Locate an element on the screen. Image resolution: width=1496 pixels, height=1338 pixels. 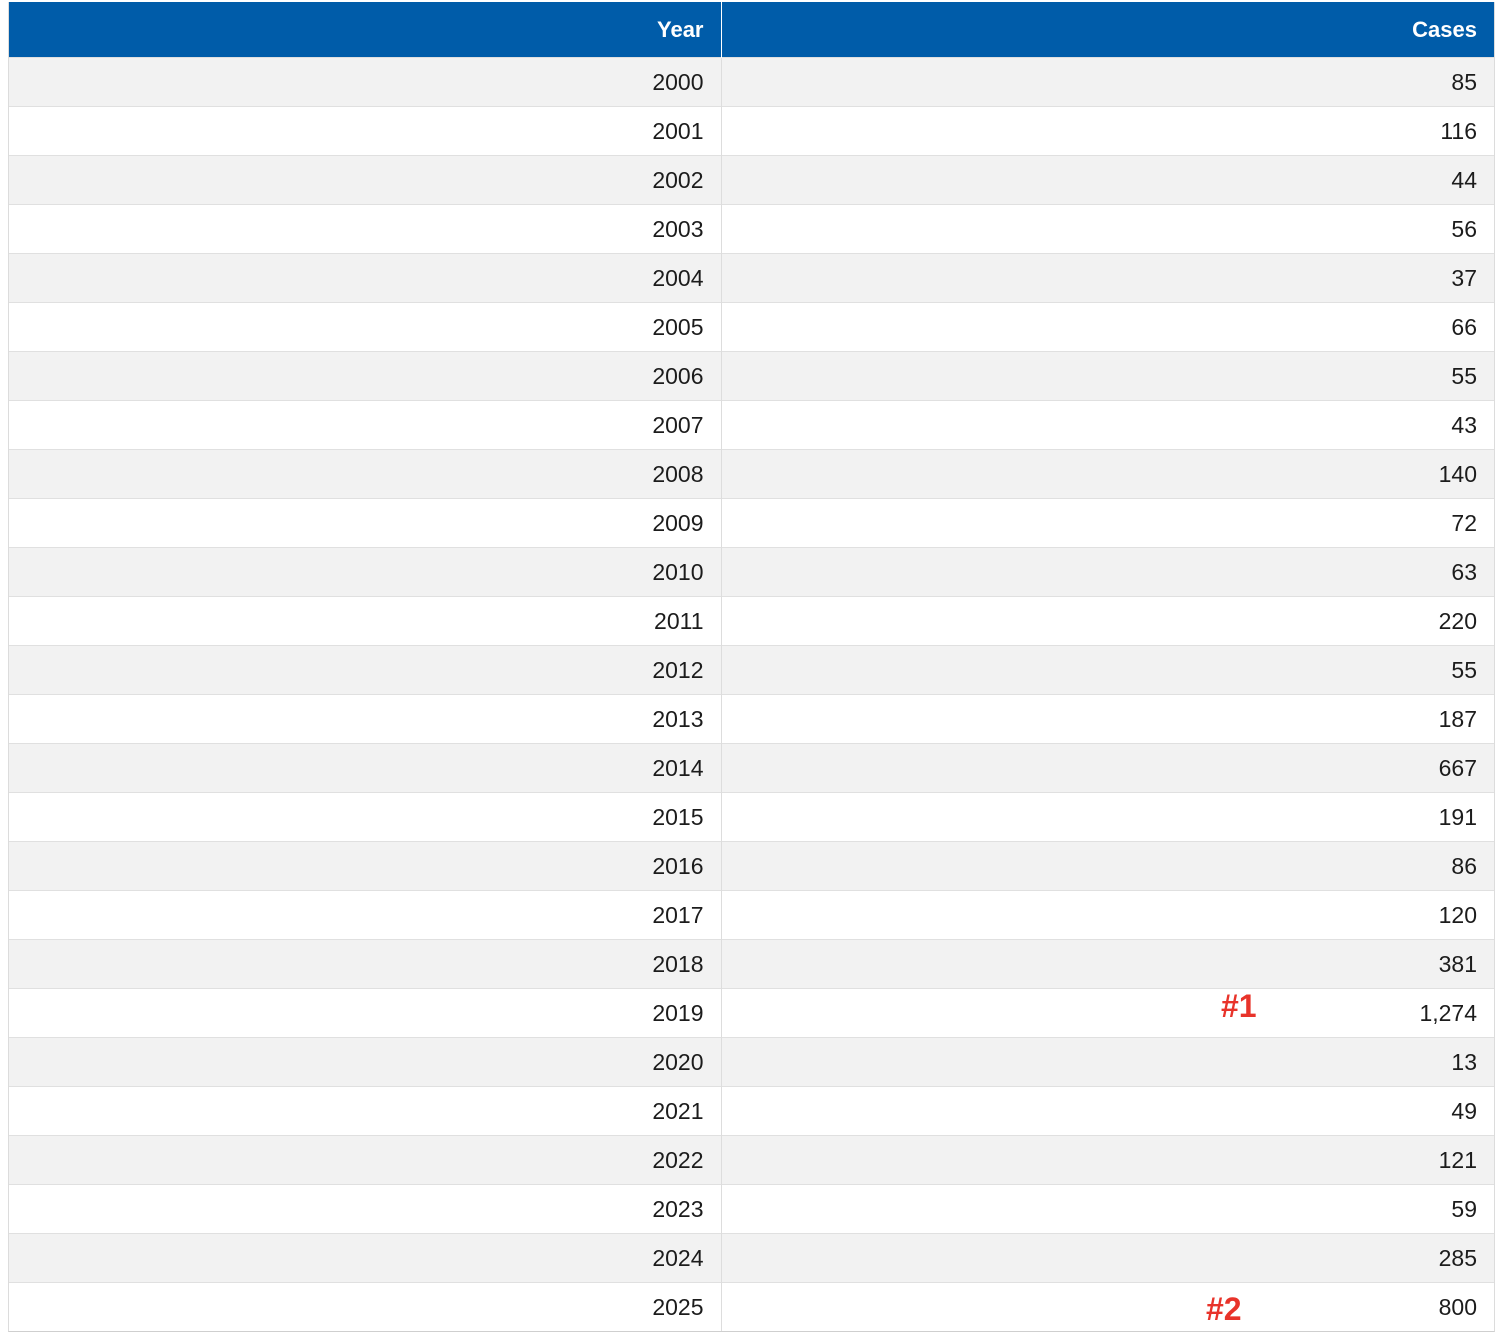
cell-cases: 49 is located at coordinates (1107, 1111).